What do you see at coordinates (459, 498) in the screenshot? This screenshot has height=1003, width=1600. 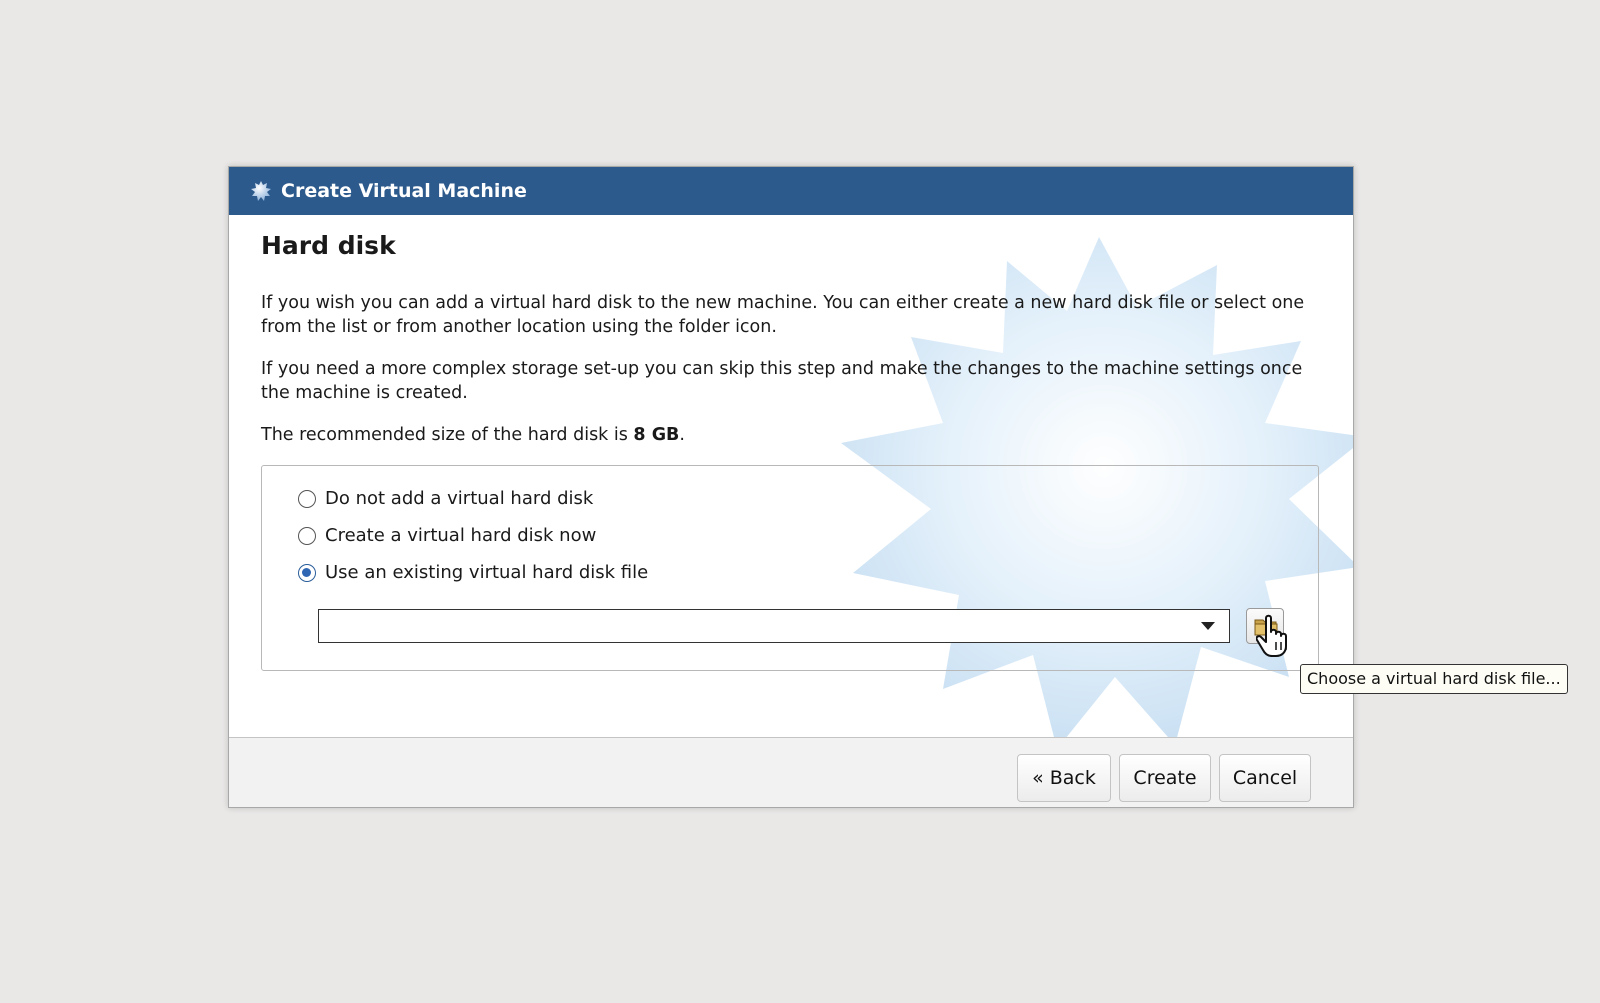 I see `option-no-disk-label: Do not add a virtual hard disk` at bounding box center [459, 498].